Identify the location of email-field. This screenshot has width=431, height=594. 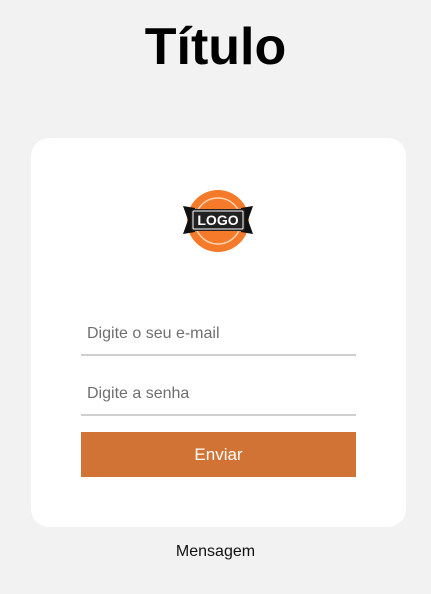
(218, 335).